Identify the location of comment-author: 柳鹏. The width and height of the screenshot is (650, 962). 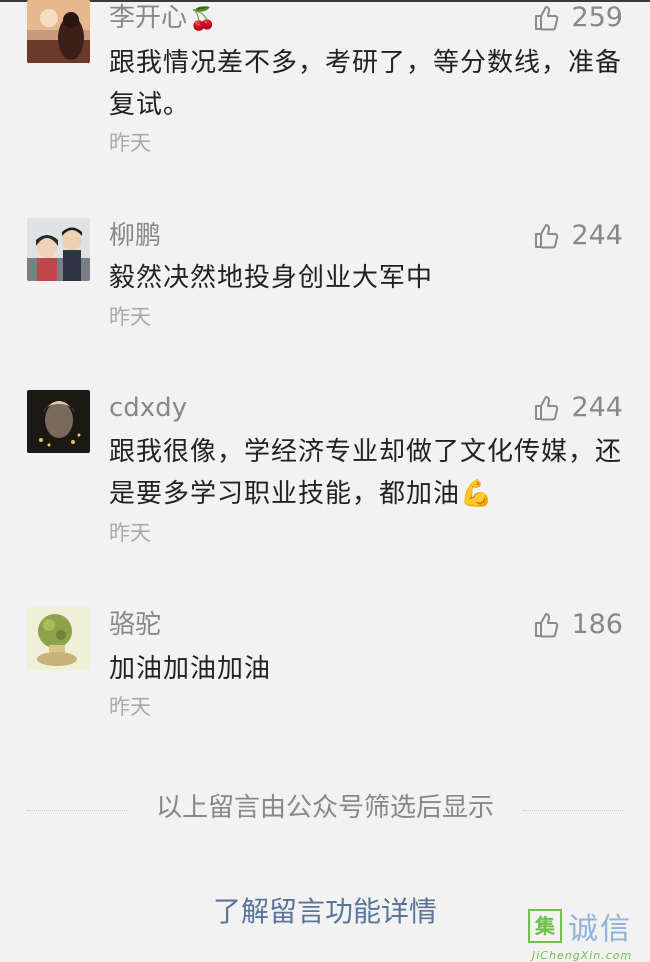
(135, 236).